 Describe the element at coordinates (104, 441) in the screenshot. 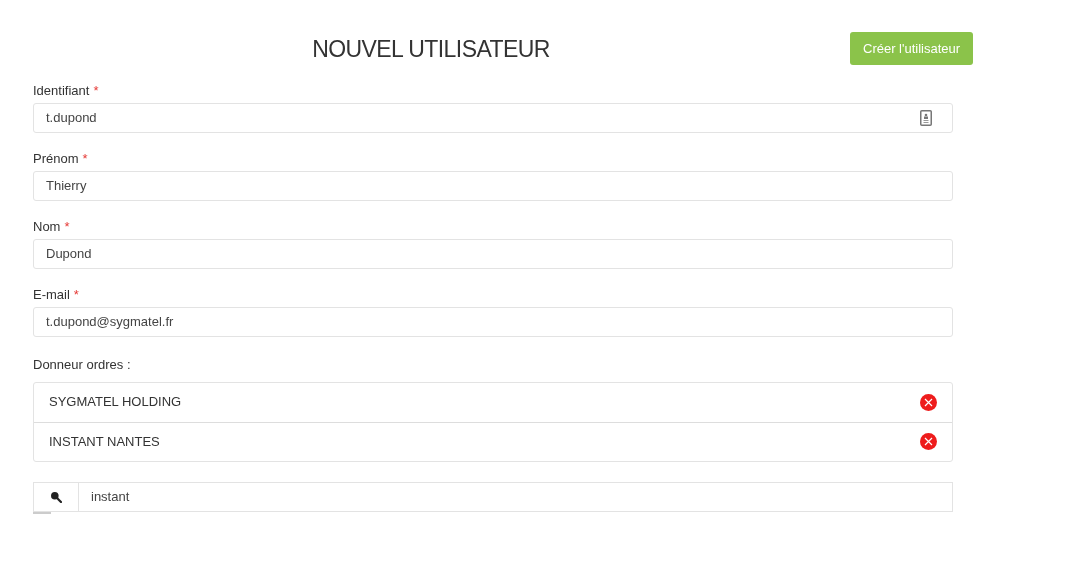

I see `list-item: INSTANT NANTES` at that location.